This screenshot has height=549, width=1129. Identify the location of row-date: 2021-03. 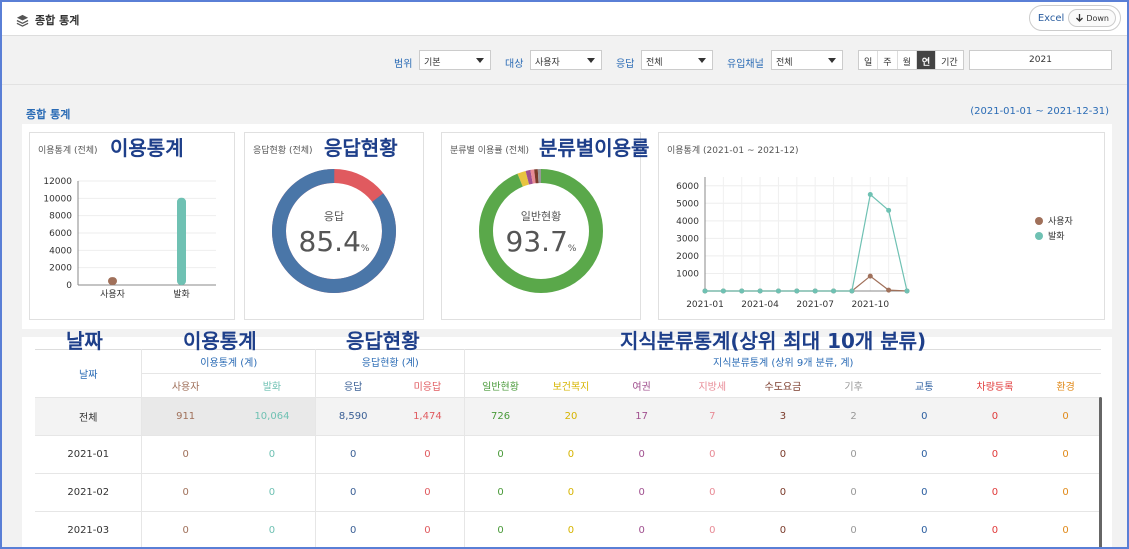
(89, 529).